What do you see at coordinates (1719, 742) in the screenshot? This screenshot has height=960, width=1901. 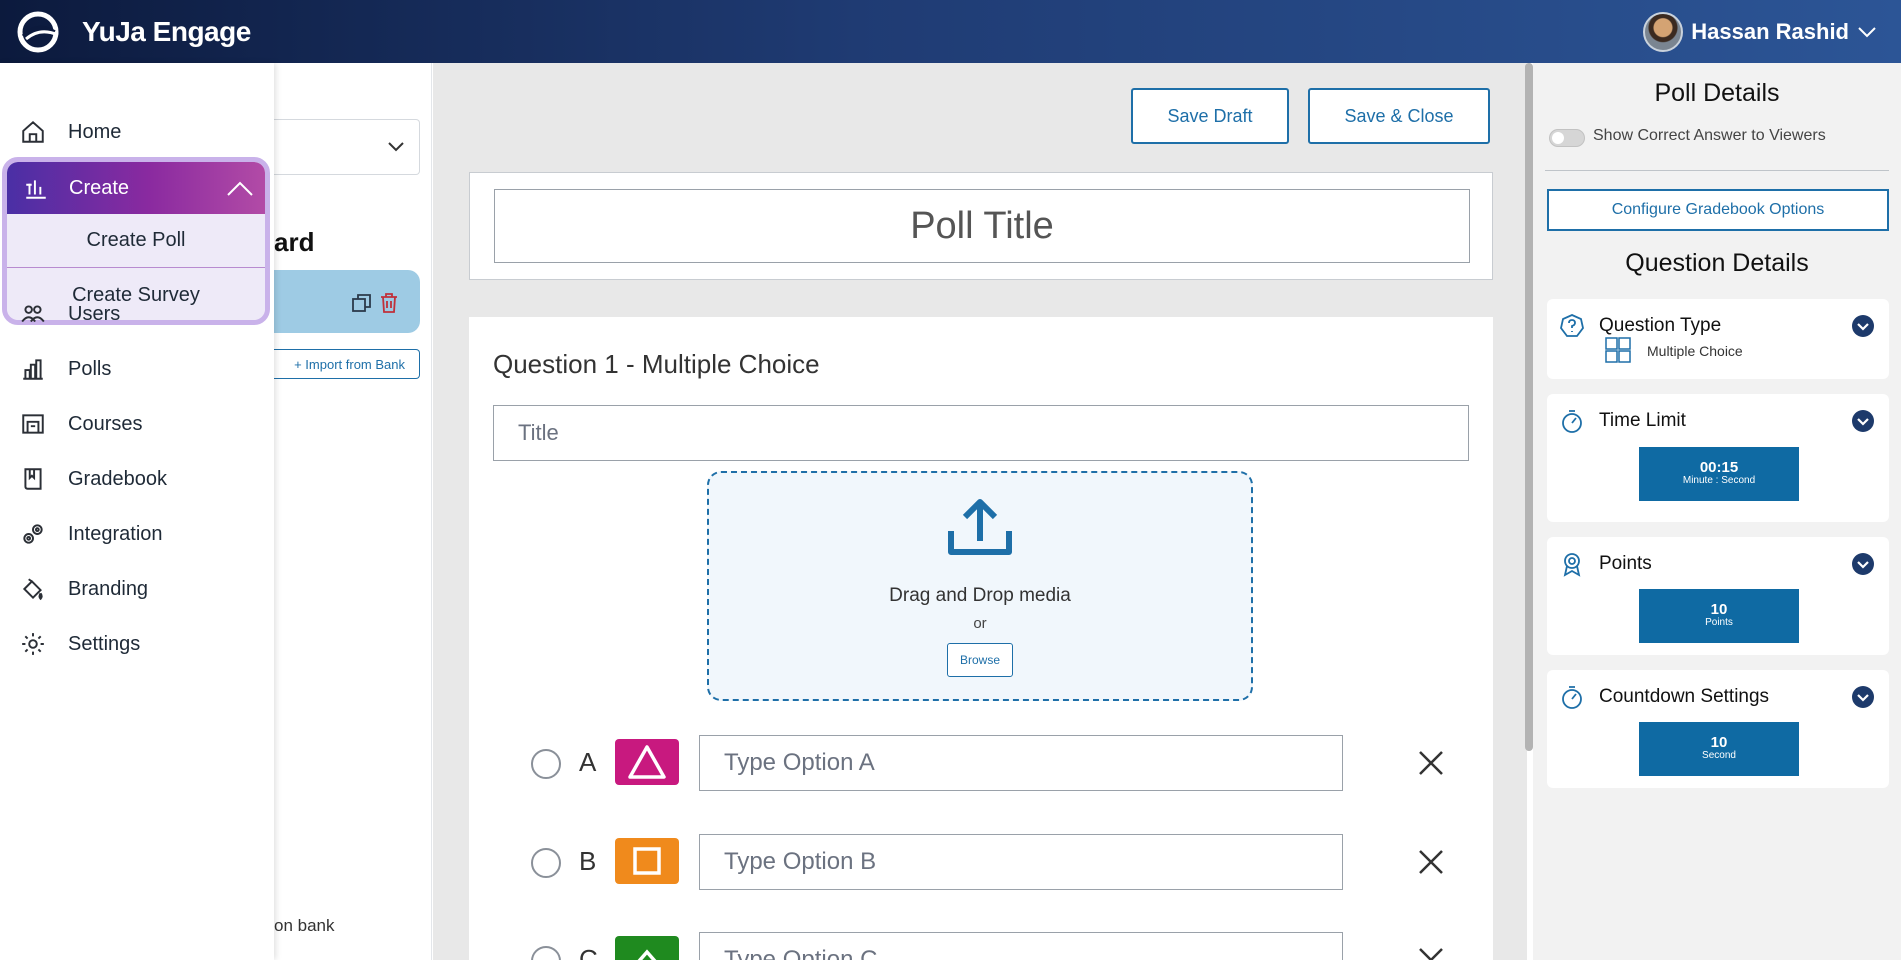 I see `countdown-value: 10` at bounding box center [1719, 742].